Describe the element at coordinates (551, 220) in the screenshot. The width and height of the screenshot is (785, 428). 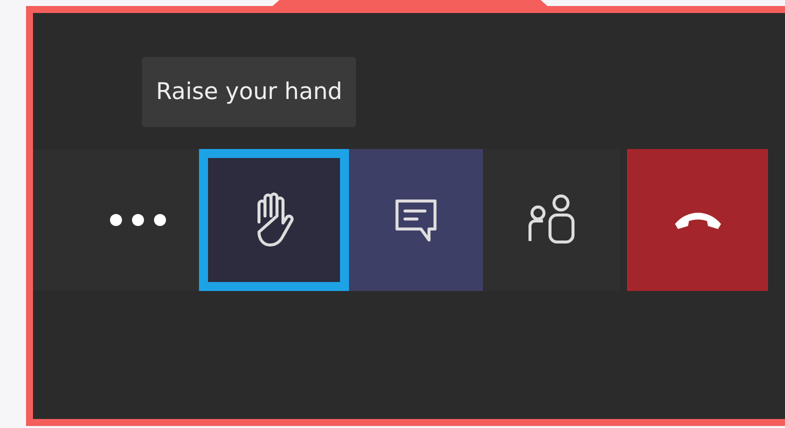
I see `participants-button` at that location.